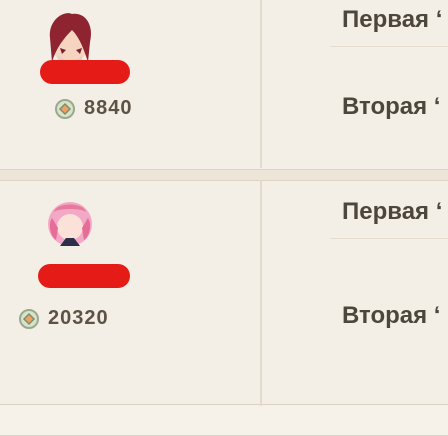 Image resolution: width=448 pixels, height=436 pixels. Describe the element at coordinates (392, 211) in the screenshot. I see `tier-label-3: Первая ‘` at that location.